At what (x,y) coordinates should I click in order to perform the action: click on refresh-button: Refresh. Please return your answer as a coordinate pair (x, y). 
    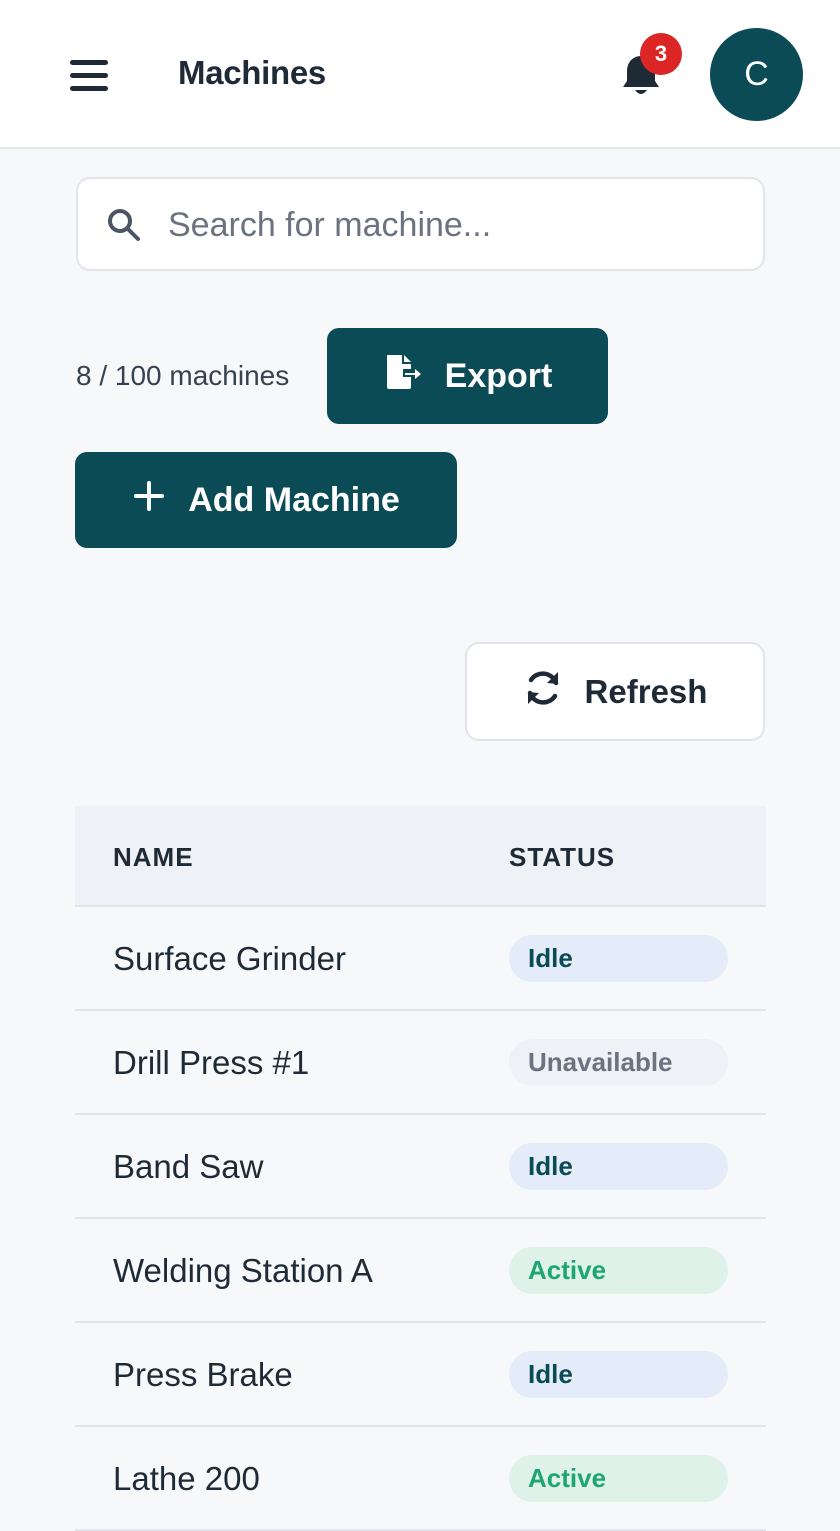
    Looking at the image, I should click on (615, 691).